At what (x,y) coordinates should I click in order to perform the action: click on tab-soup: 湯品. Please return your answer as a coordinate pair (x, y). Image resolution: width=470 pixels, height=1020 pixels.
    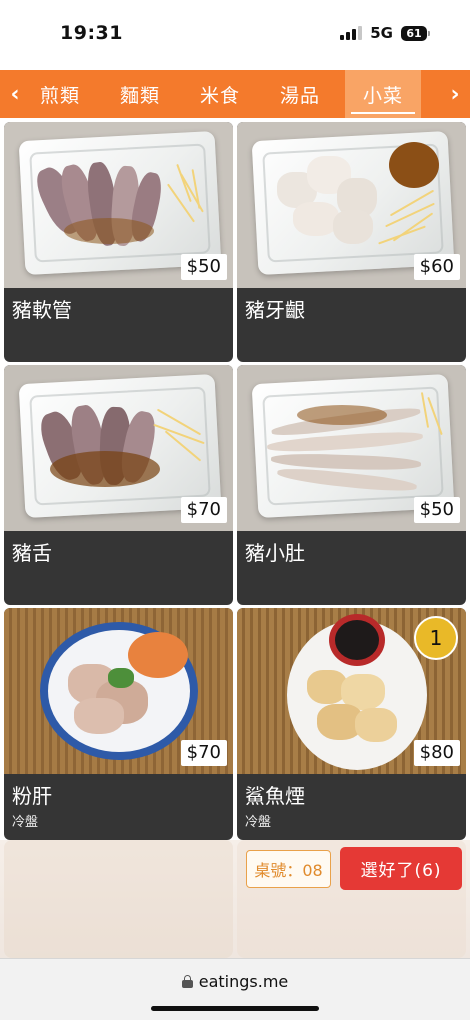
    Looking at the image, I should click on (300, 94).